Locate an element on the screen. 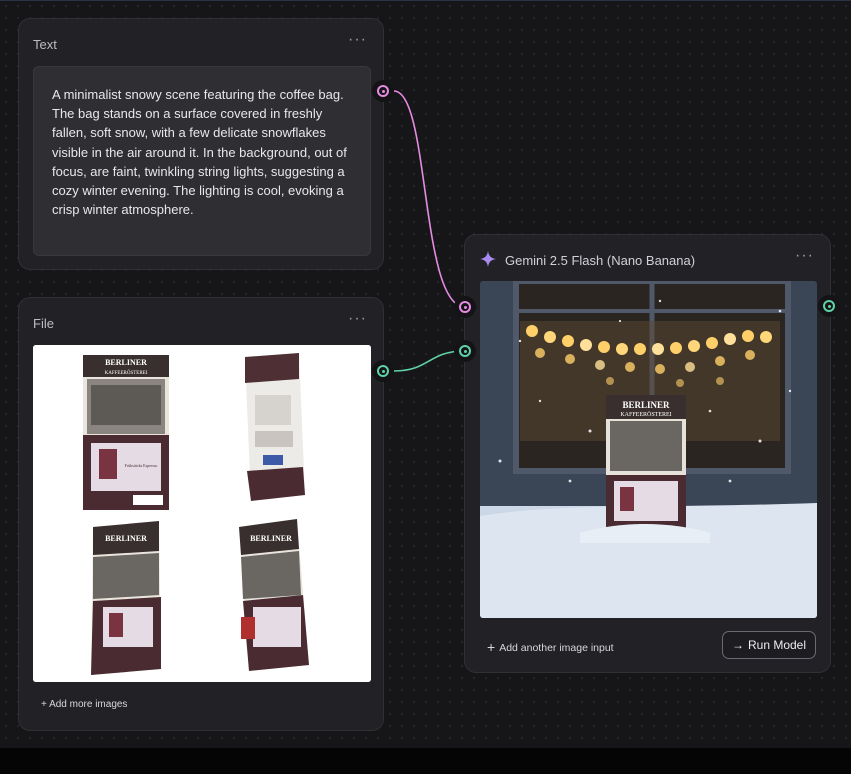  text-node-menu-icon: ··· is located at coordinates (357, 40).